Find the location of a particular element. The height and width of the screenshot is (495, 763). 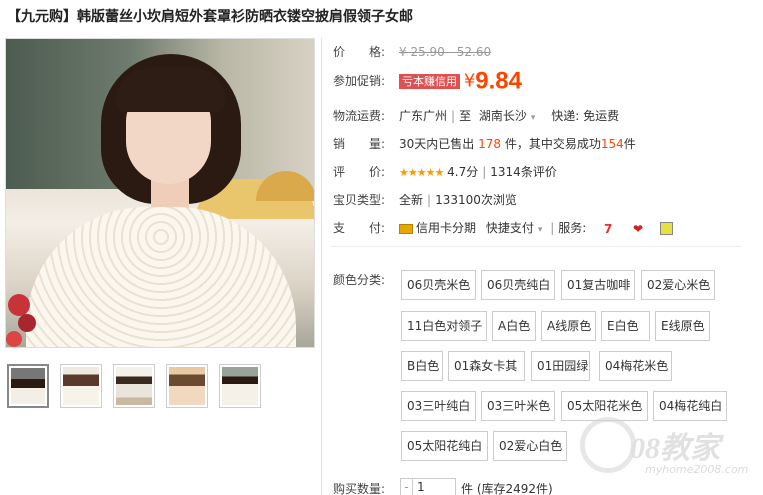

promo-price: 9.84 is located at coordinates (498, 81).